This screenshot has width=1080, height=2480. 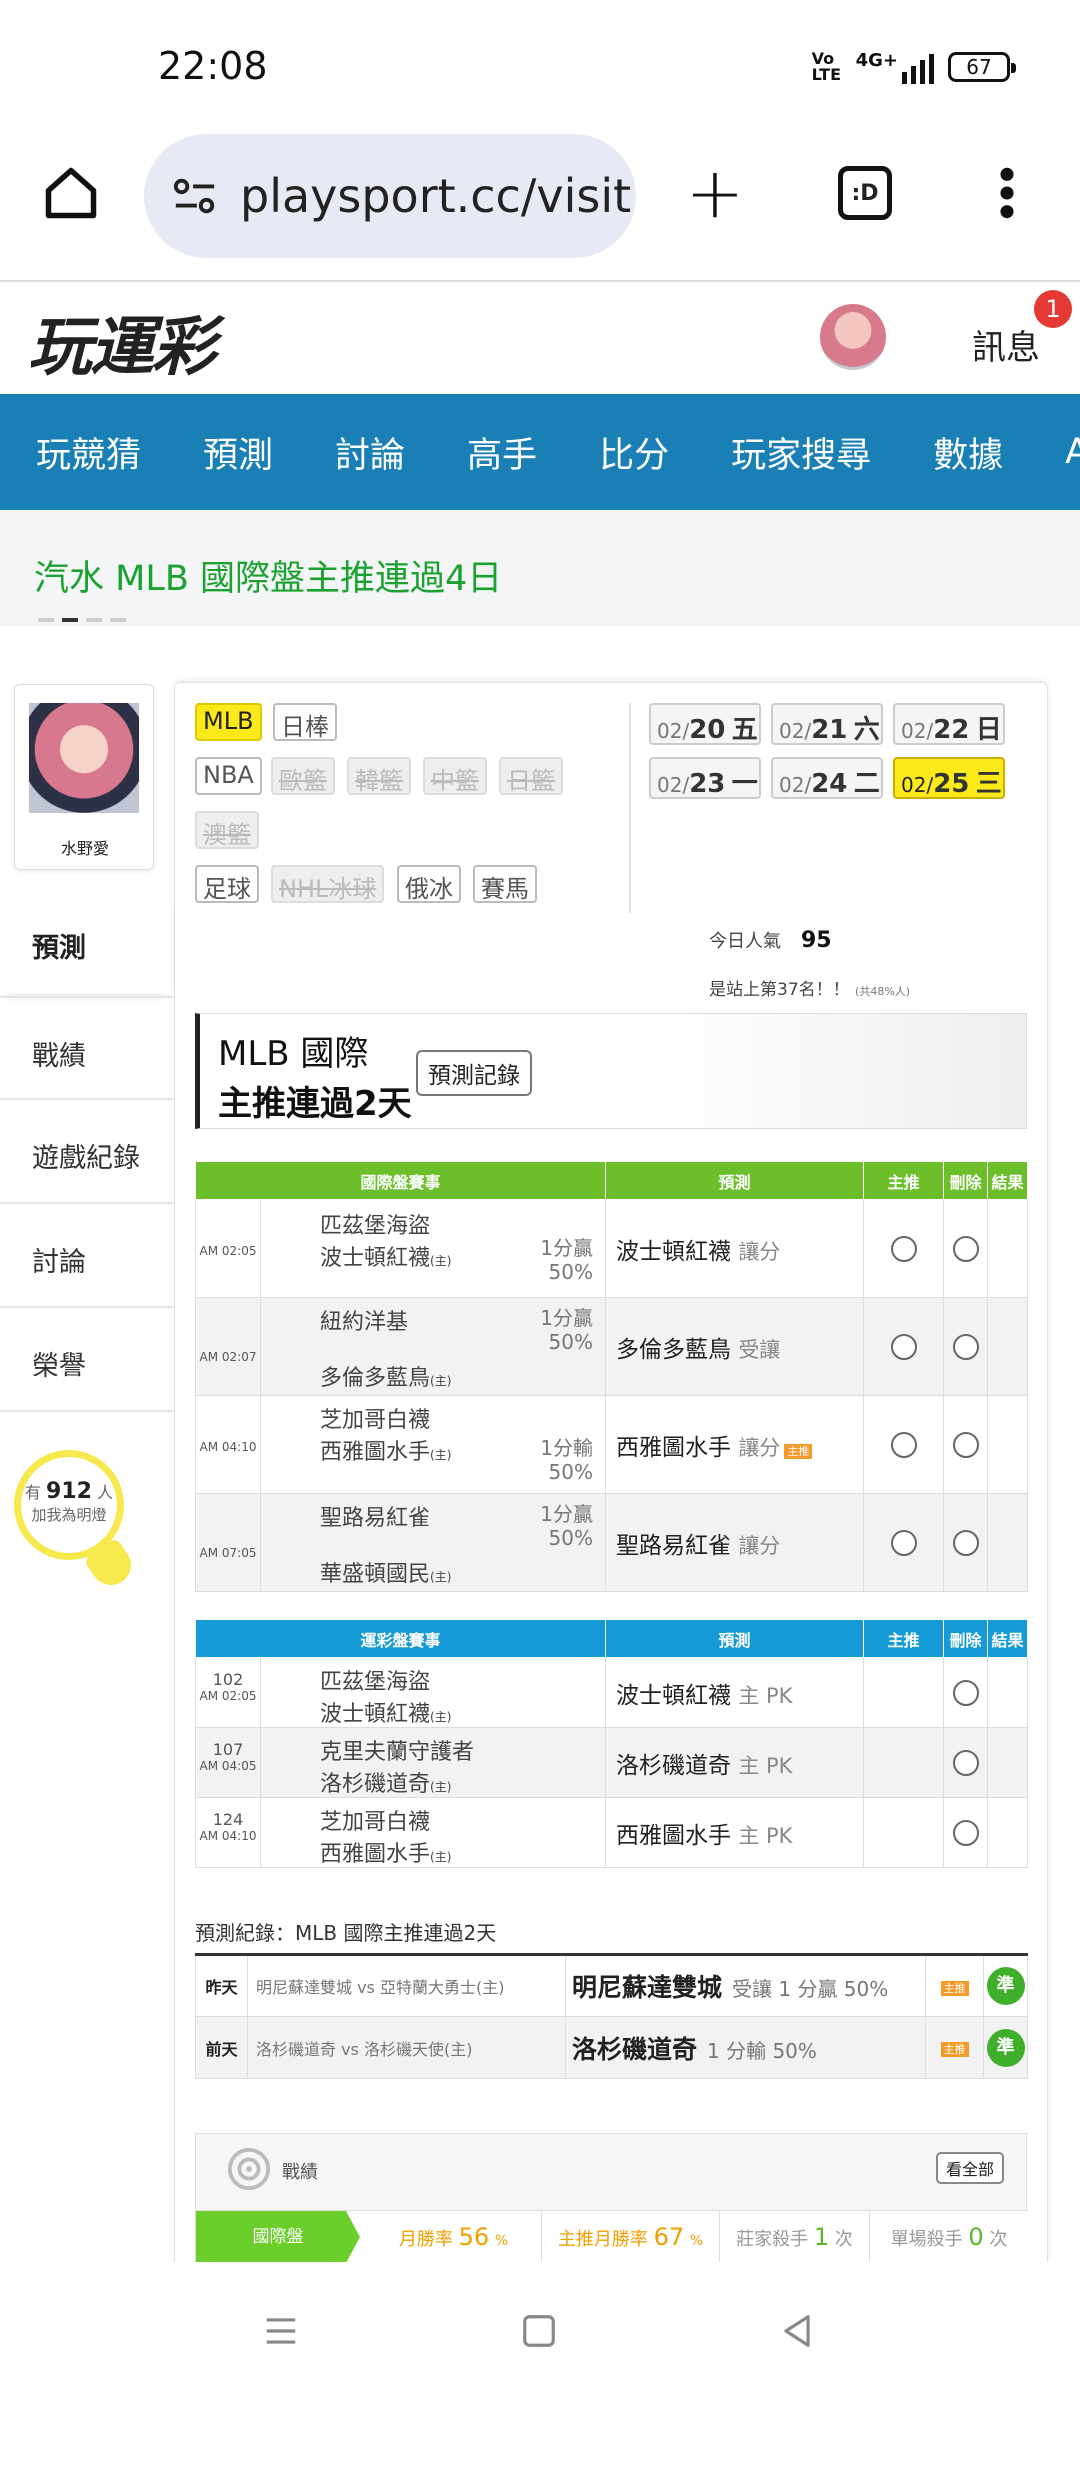 I want to click on user-avatar, so click(x=853, y=337).